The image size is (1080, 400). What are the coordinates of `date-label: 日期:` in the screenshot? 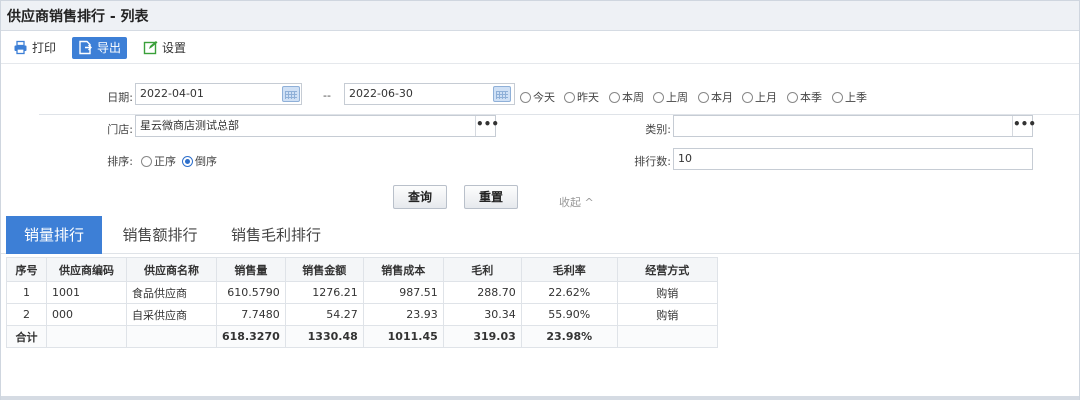 It's located at (120, 97).